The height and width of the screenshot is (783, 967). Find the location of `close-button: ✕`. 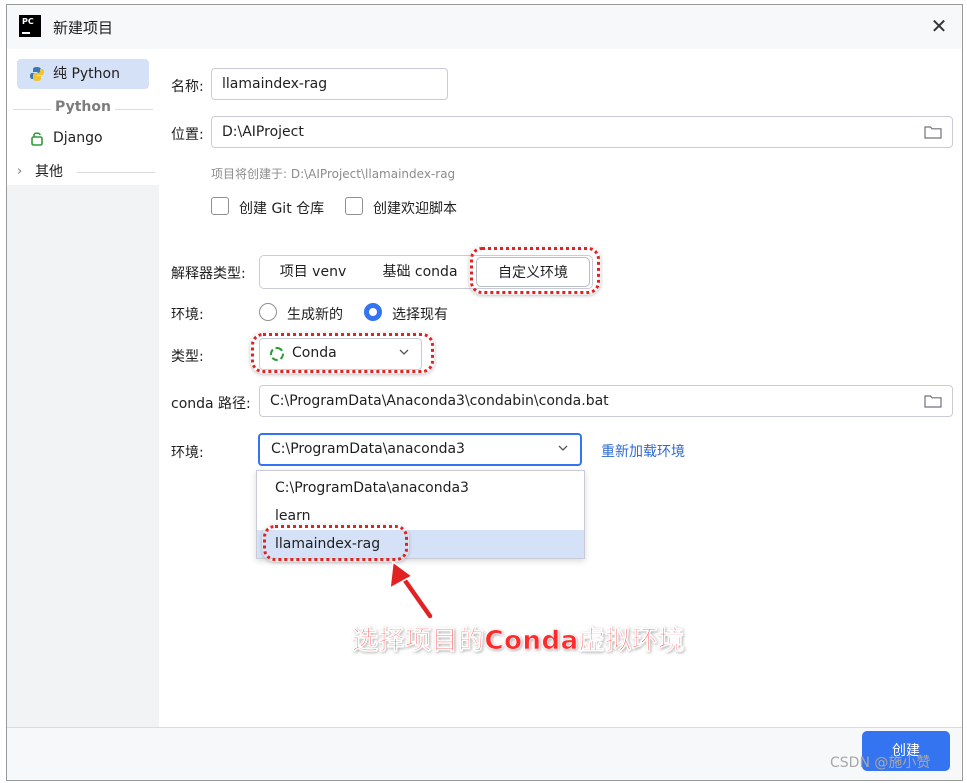

close-button: ✕ is located at coordinates (939, 26).